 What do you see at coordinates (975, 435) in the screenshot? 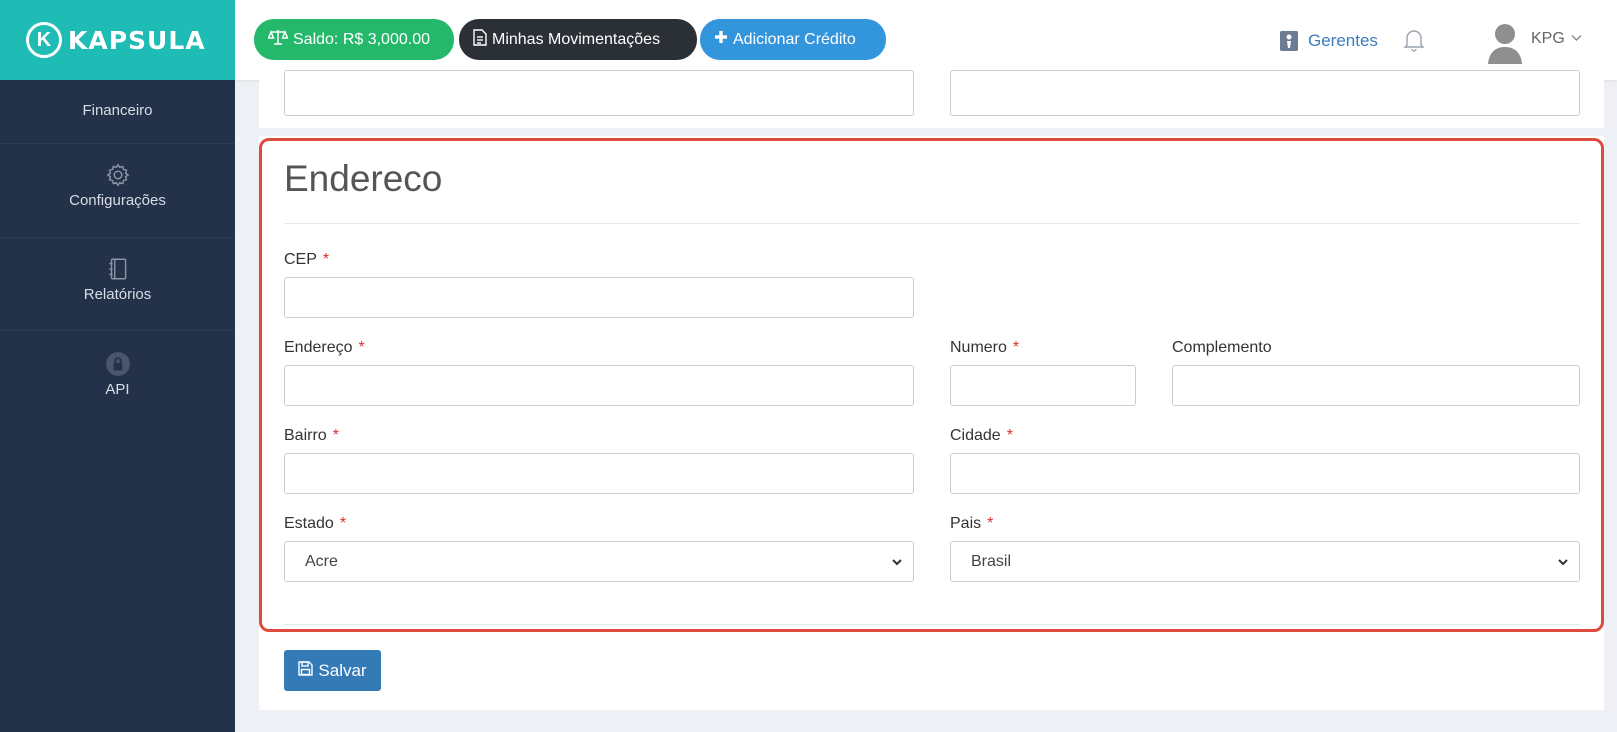
I see `cidade-label-text: Cidade` at bounding box center [975, 435].